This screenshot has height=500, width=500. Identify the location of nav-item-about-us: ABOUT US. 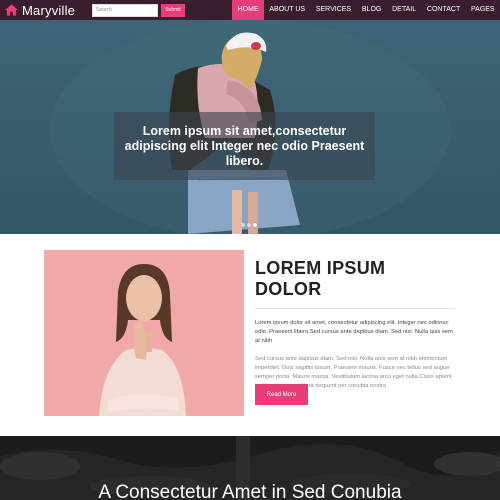
(287, 10).